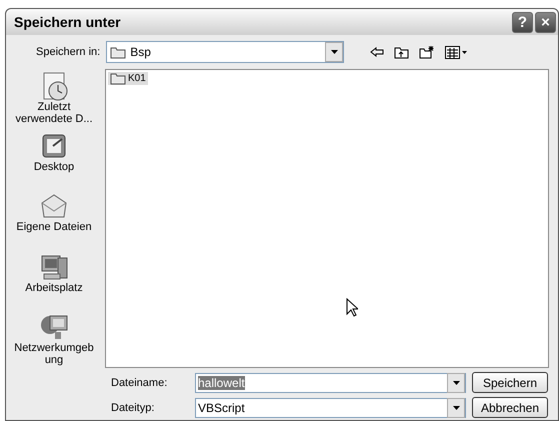  What do you see at coordinates (55, 267) in the screenshot?
I see `computer-icon` at bounding box center [55, 267].